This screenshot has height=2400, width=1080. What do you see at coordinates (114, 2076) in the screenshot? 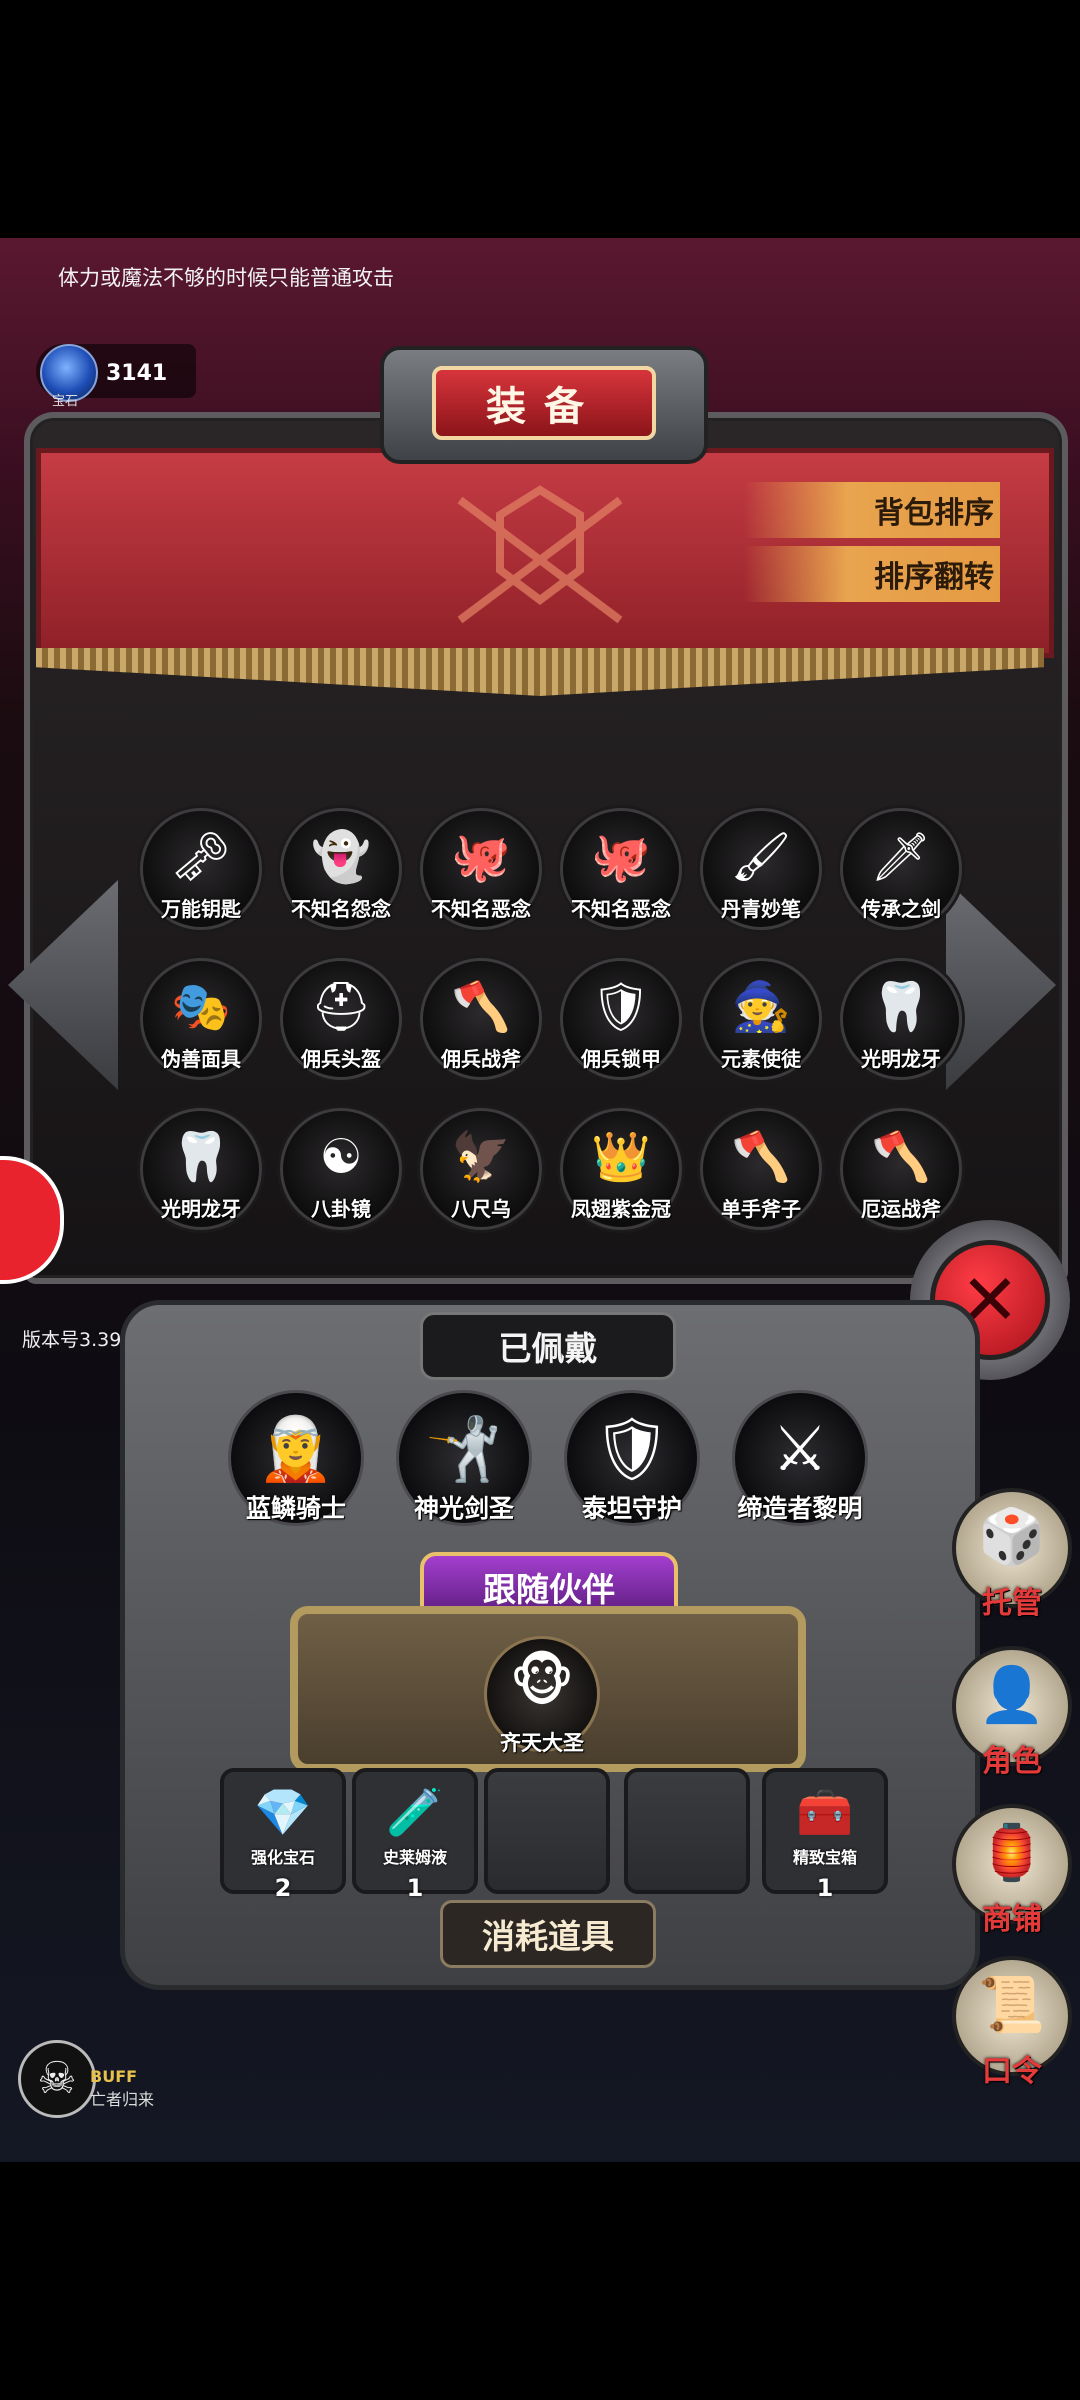
I see `buff-label: BUFF` at bounding box center [114, 2076].